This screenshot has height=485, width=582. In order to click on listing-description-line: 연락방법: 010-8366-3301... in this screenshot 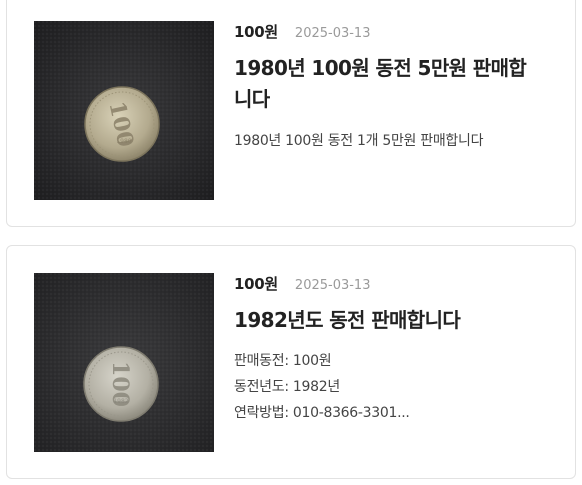, I will do `click(322, 413)`.